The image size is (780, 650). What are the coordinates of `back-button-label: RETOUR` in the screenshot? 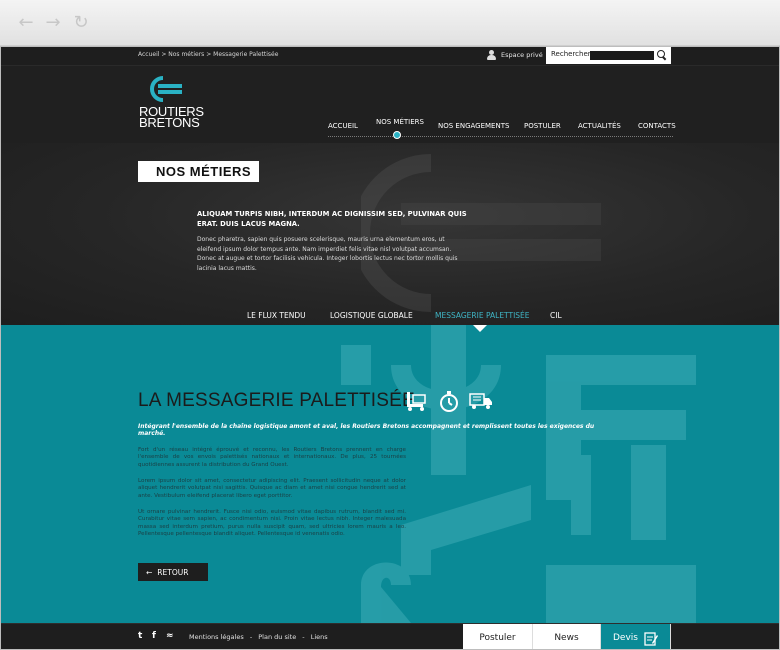 It's located at (173, 572).